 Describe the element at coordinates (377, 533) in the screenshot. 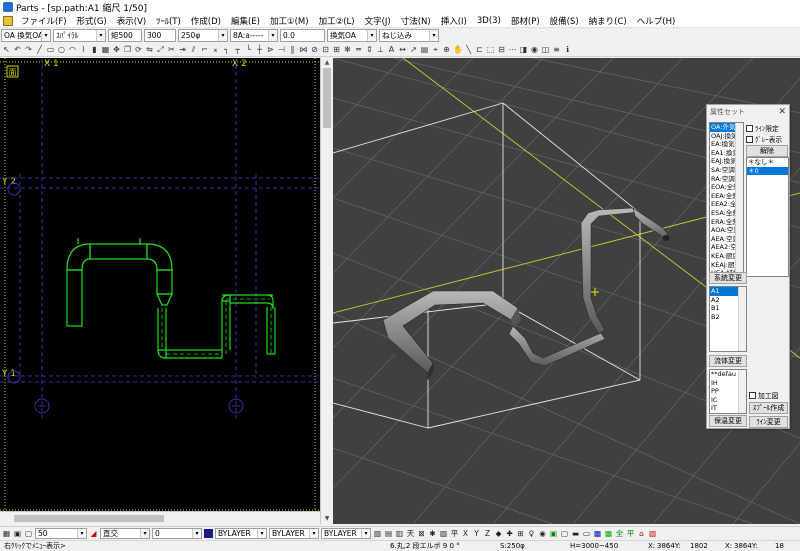

I see `image-icon: ▨` at that location.